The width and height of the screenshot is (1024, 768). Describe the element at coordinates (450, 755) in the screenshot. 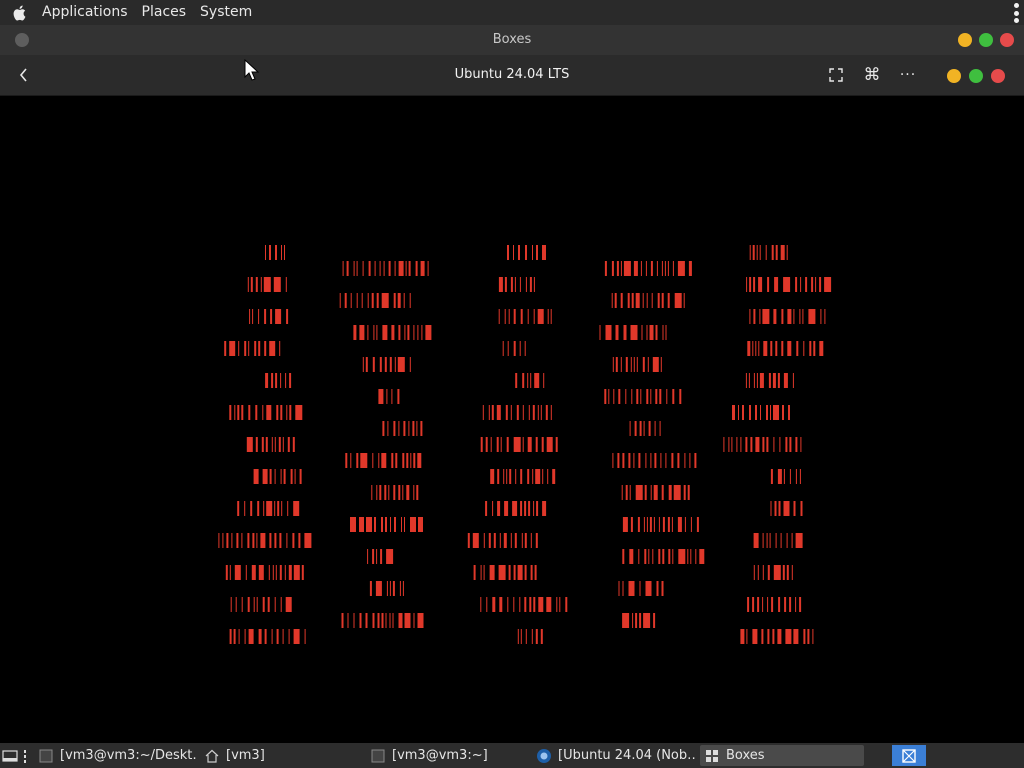

I see `task-terminal-home: [vm3@vm3:~]` at that location.